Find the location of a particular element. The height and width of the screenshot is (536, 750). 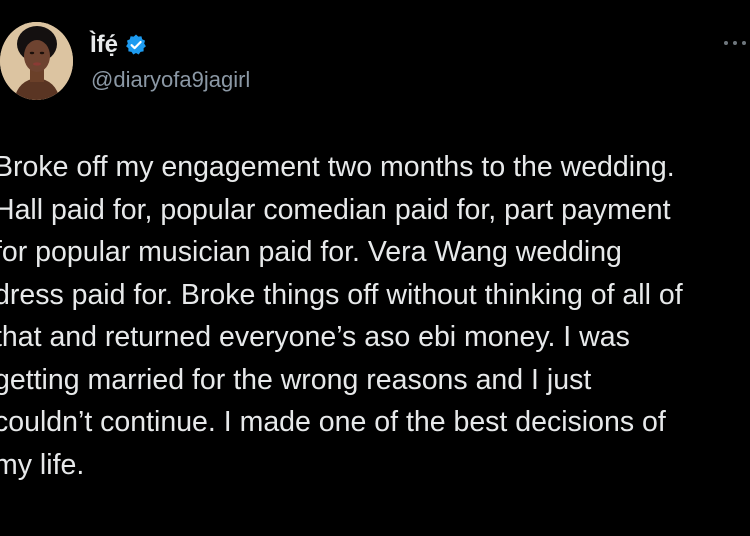

more-horizontal-icon is located at coordinates (737, 43).